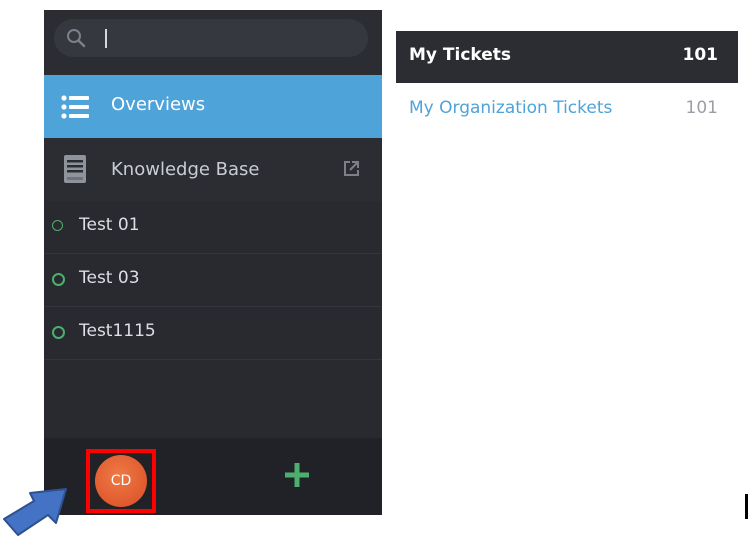 Image resolution: width=749 pixels, height=547 pixels. I want to click on org-tickets-row: My Organization Tickets 101, so click(567, 109).